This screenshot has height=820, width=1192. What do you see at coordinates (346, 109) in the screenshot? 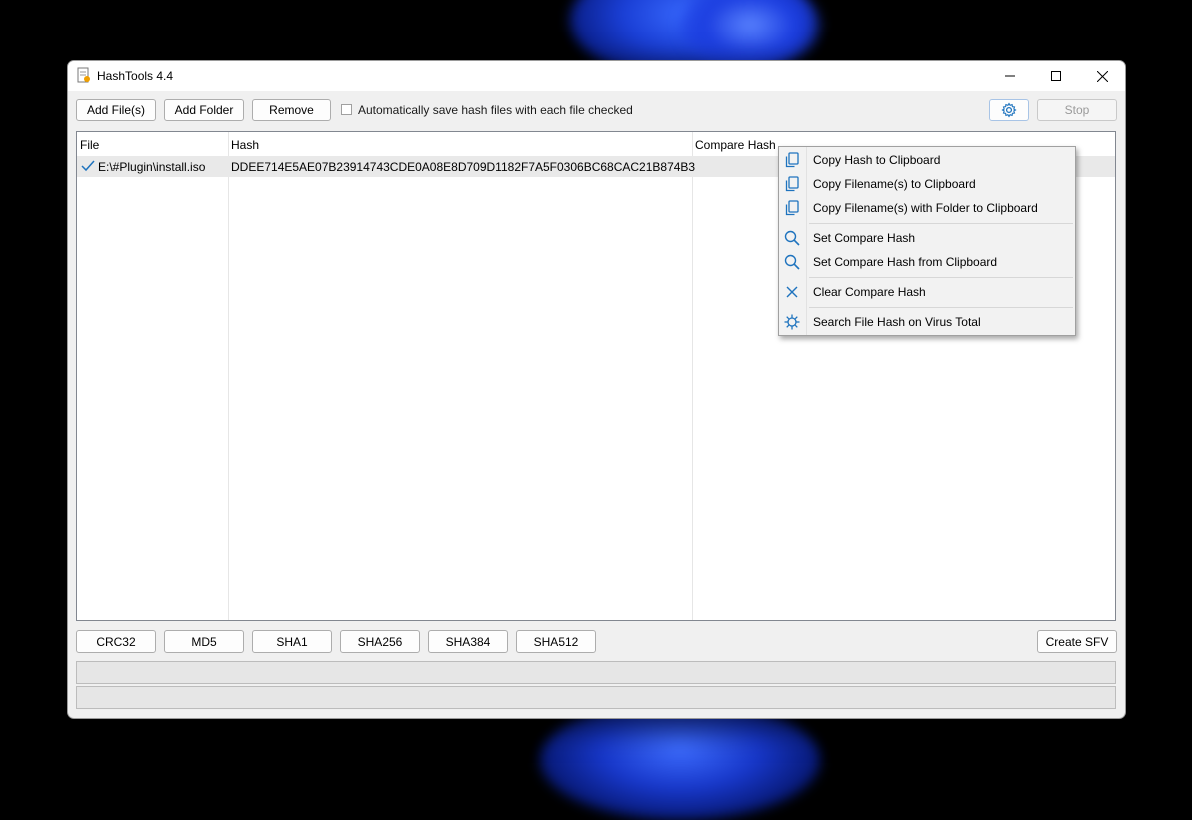
I see `auto-save-checkbox` at bounding box center [346, 109].